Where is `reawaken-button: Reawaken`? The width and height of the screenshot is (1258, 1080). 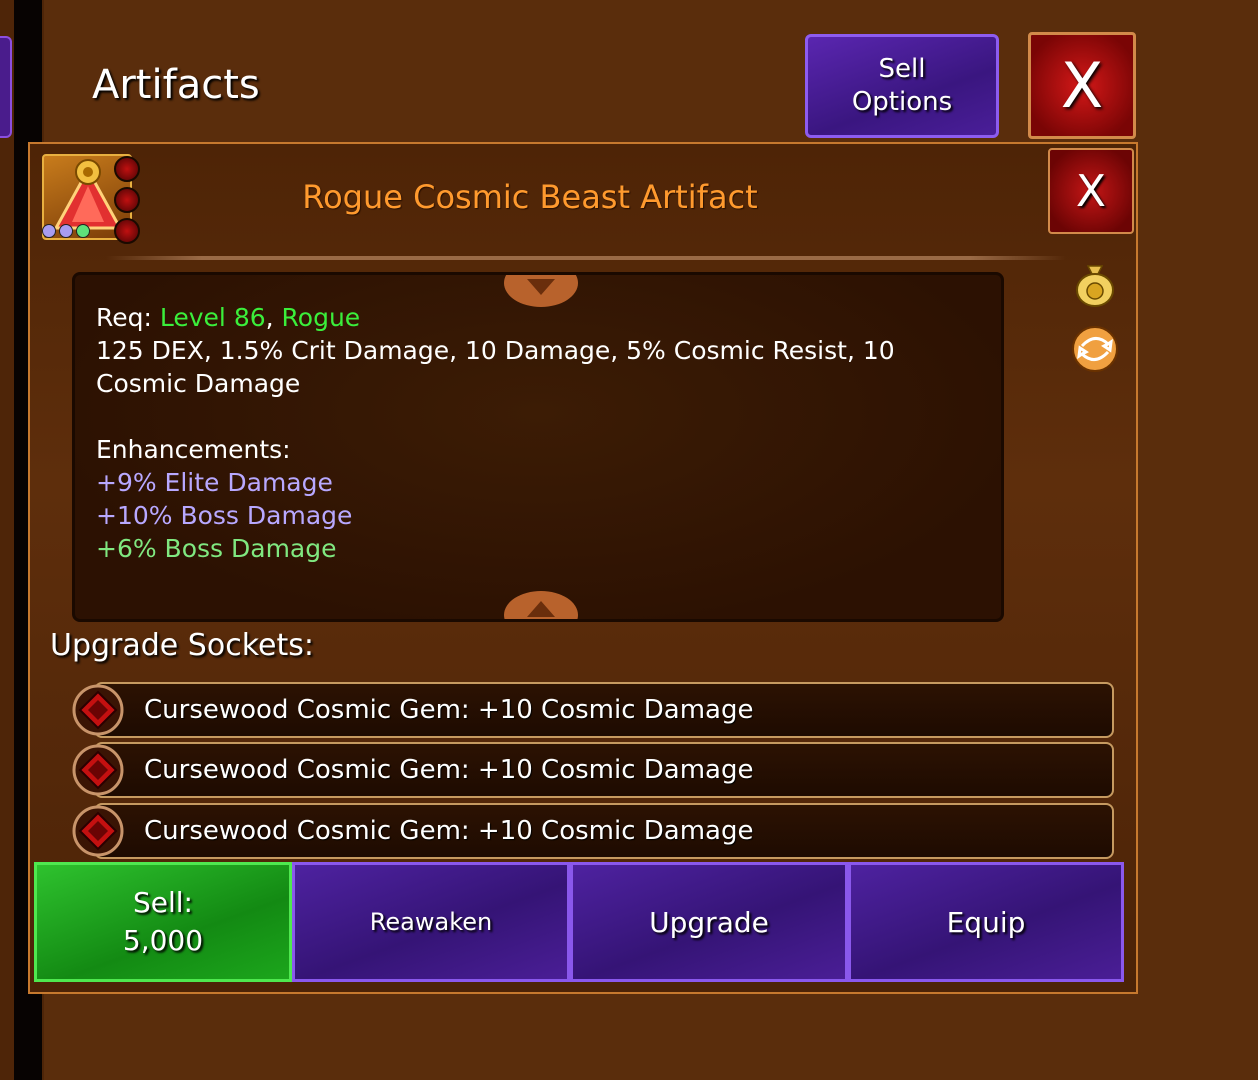 reawaken-button: Reawaken is located at coordinates (431, 922).